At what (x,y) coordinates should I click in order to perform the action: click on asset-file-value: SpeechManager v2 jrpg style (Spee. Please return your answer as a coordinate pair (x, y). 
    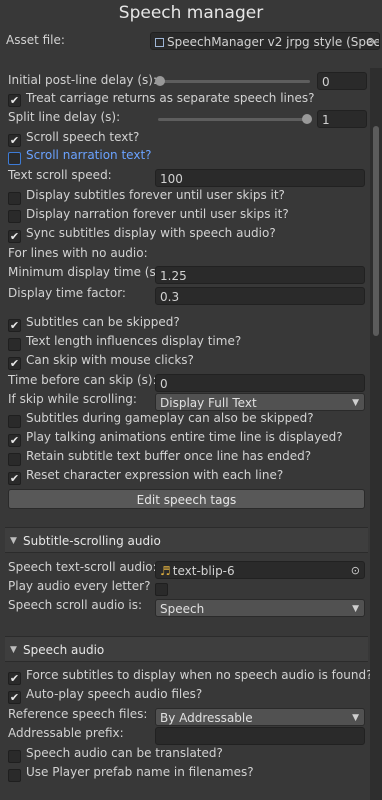
    Looking at the image, I should click on (273, 42).